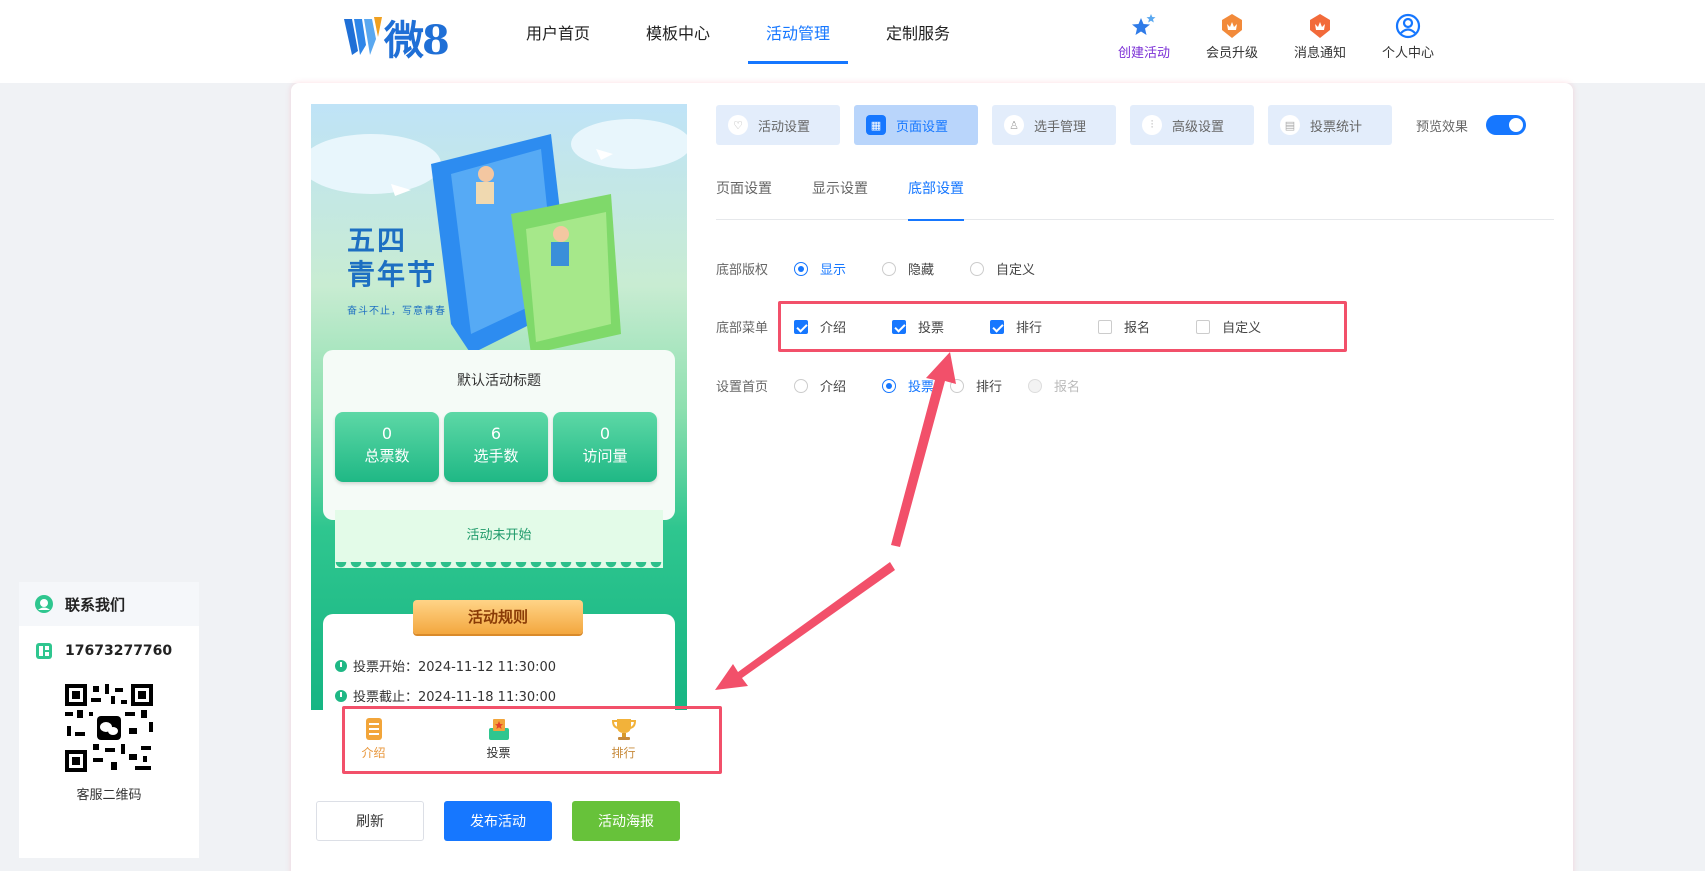  What do you see at coordinates (558, 32) in the screenshot?
I see `nav-home: 用户首页` at bounding box center [558, 32].